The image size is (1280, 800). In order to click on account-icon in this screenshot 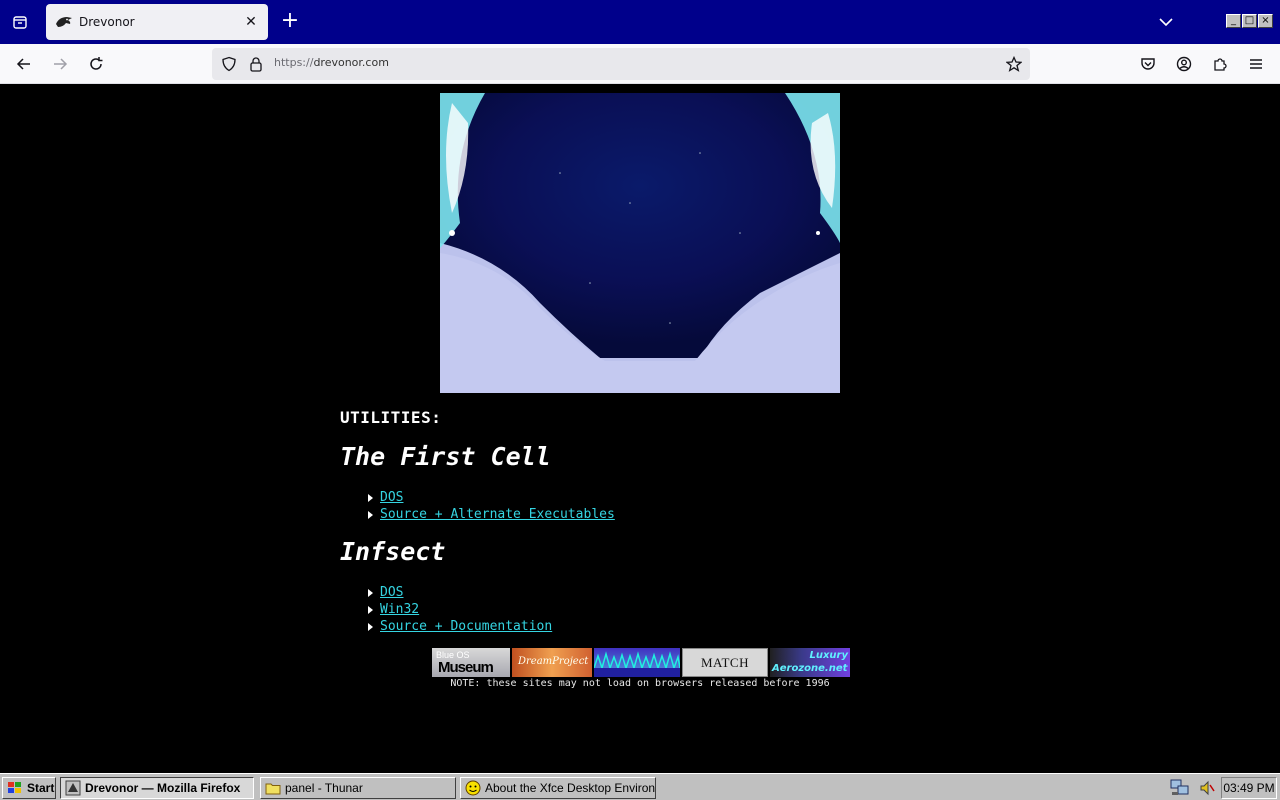, I will do `click(1184, 64)`.